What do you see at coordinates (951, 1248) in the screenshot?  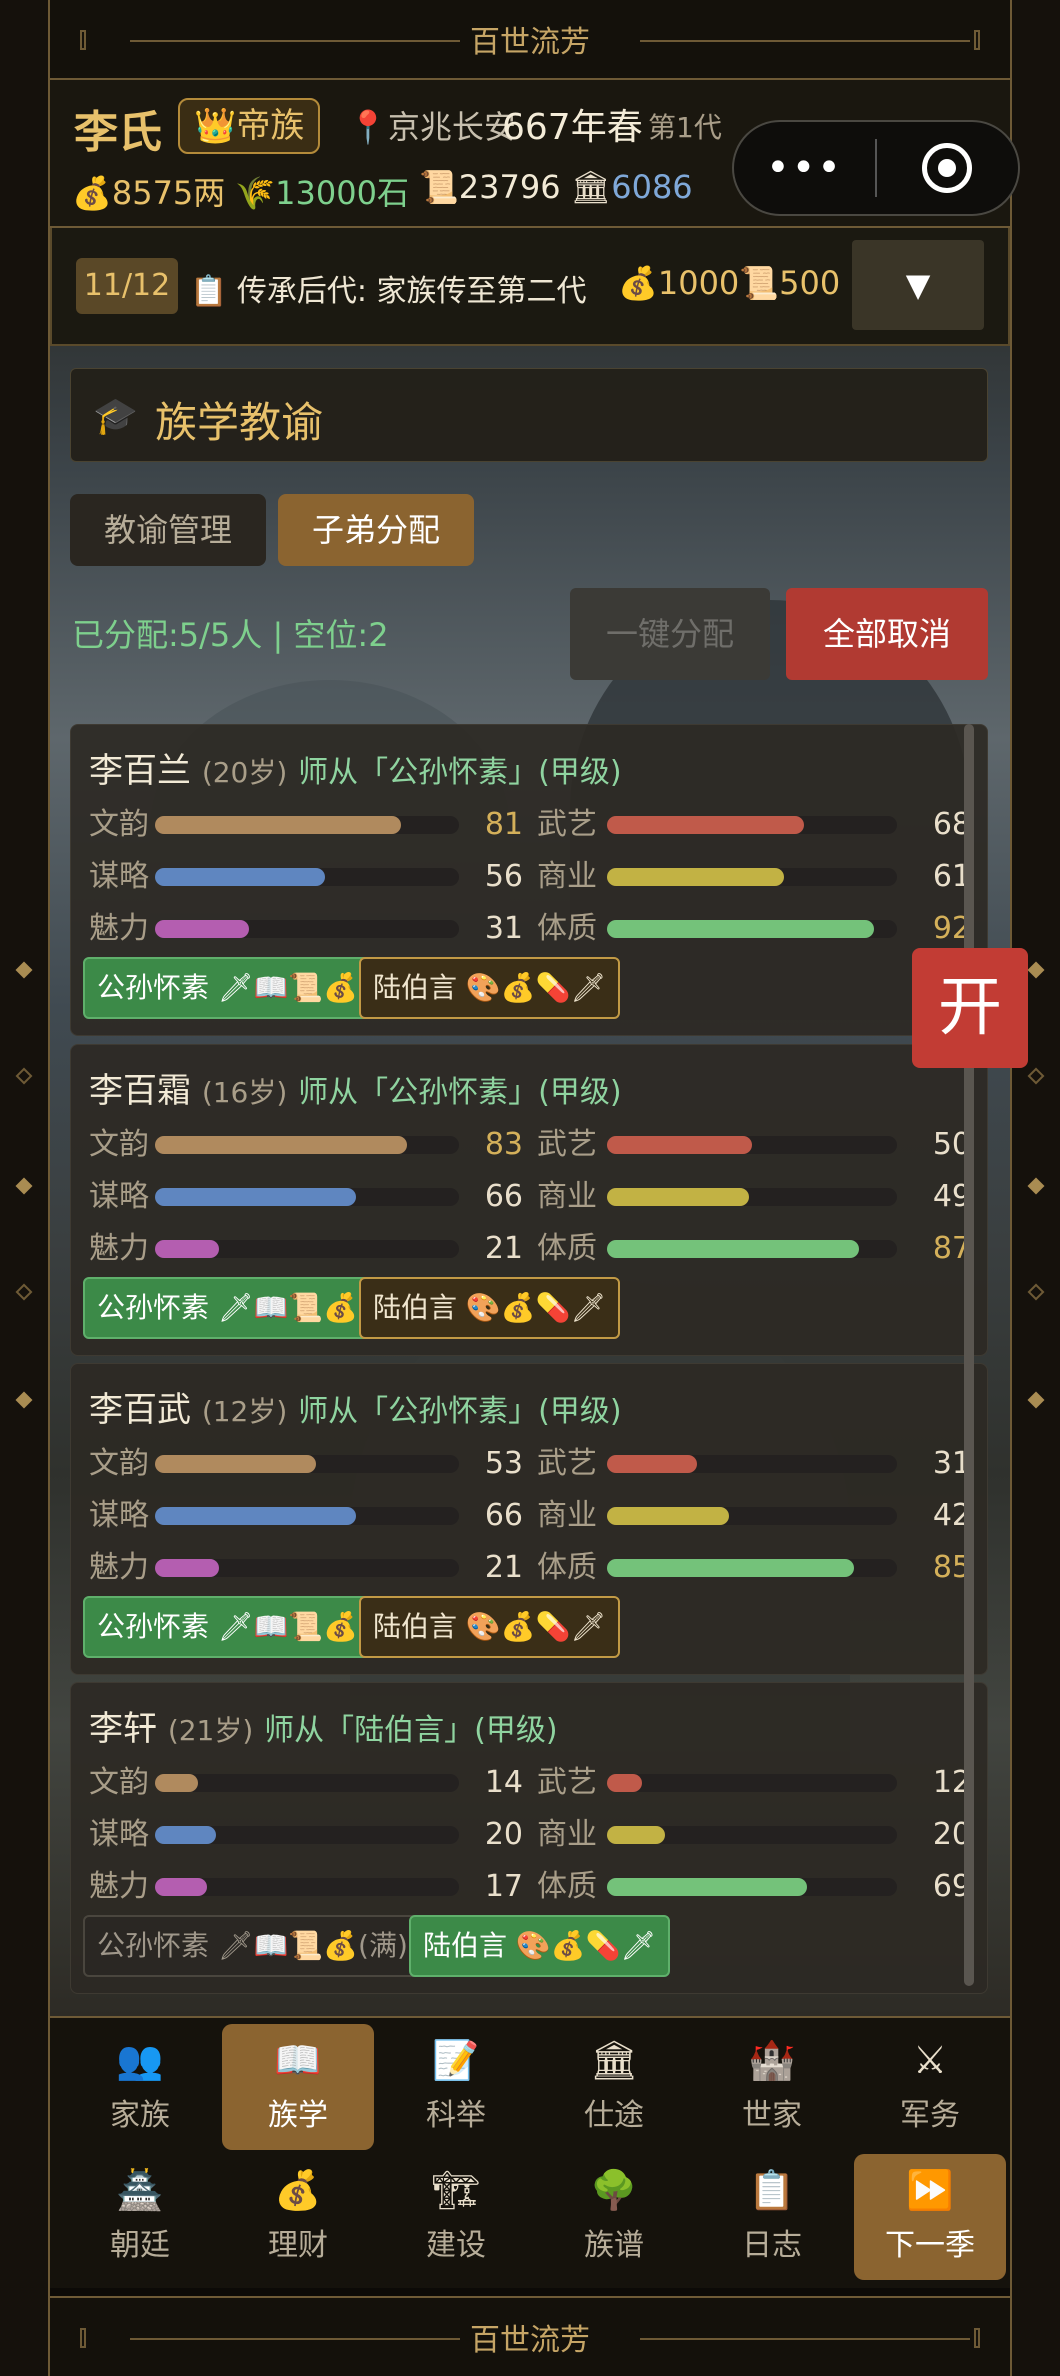 I see `stat-value: 87` at bounding box center [951, 1248].